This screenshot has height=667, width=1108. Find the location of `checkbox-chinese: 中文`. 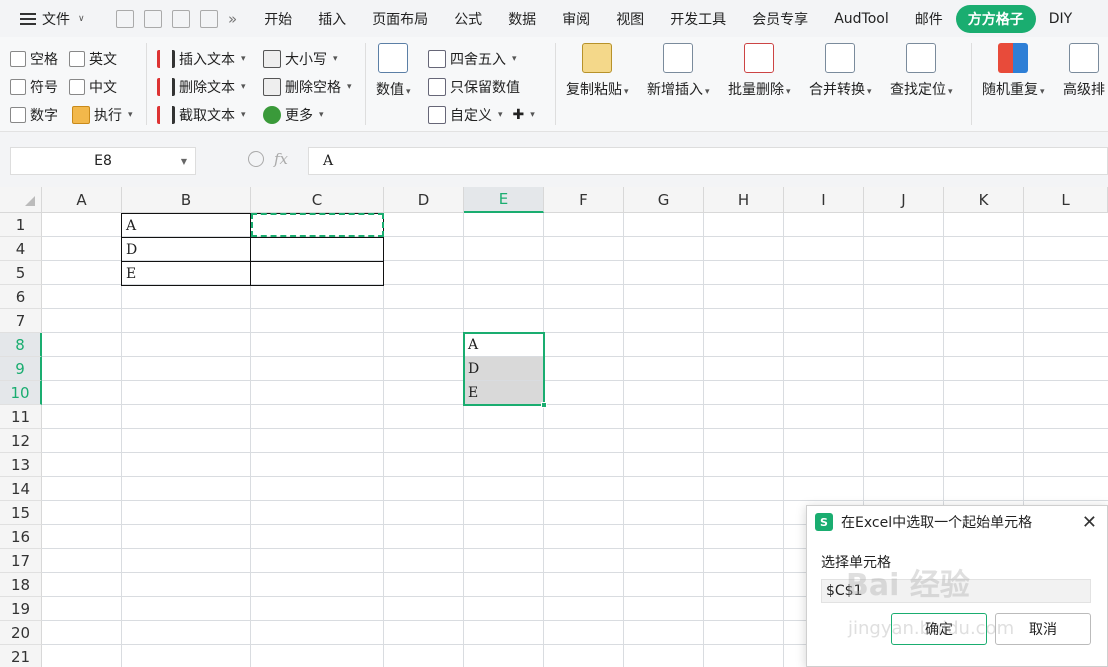

checkbox-chinese: 中文 is located at coordinates (93, 87).